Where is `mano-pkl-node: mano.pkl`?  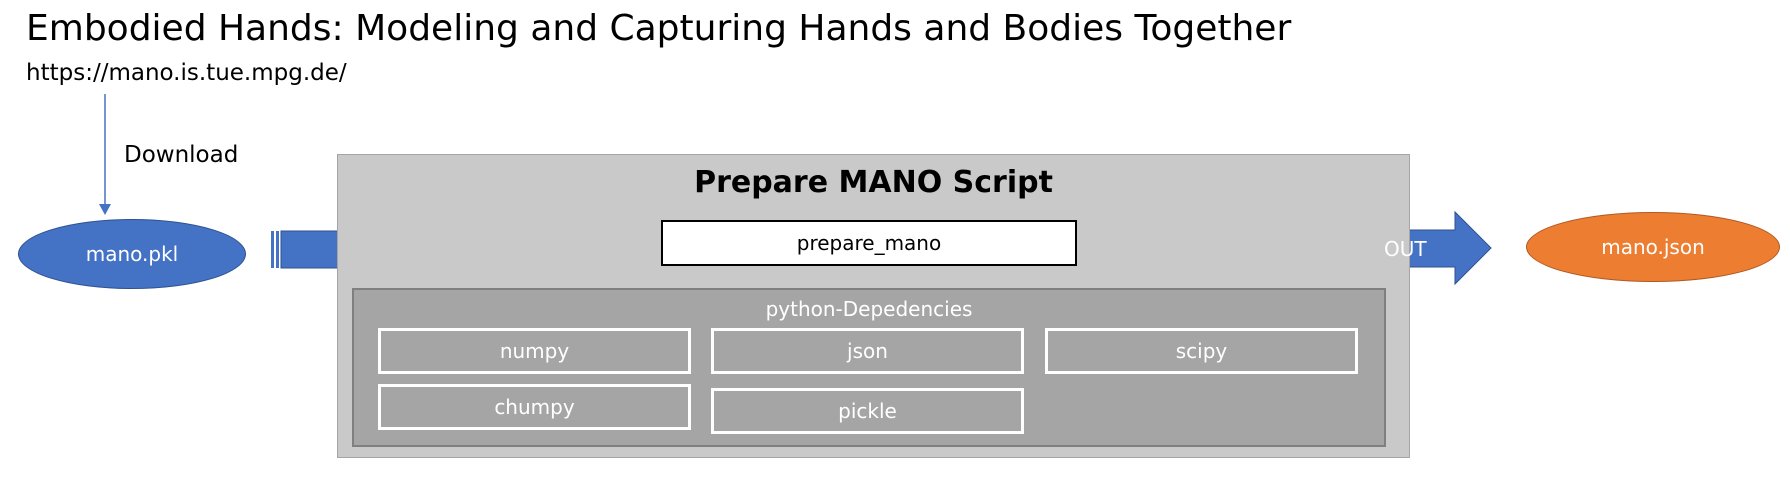 mano-pkl-node: mano.pkl is located at coordinates (132, 254).